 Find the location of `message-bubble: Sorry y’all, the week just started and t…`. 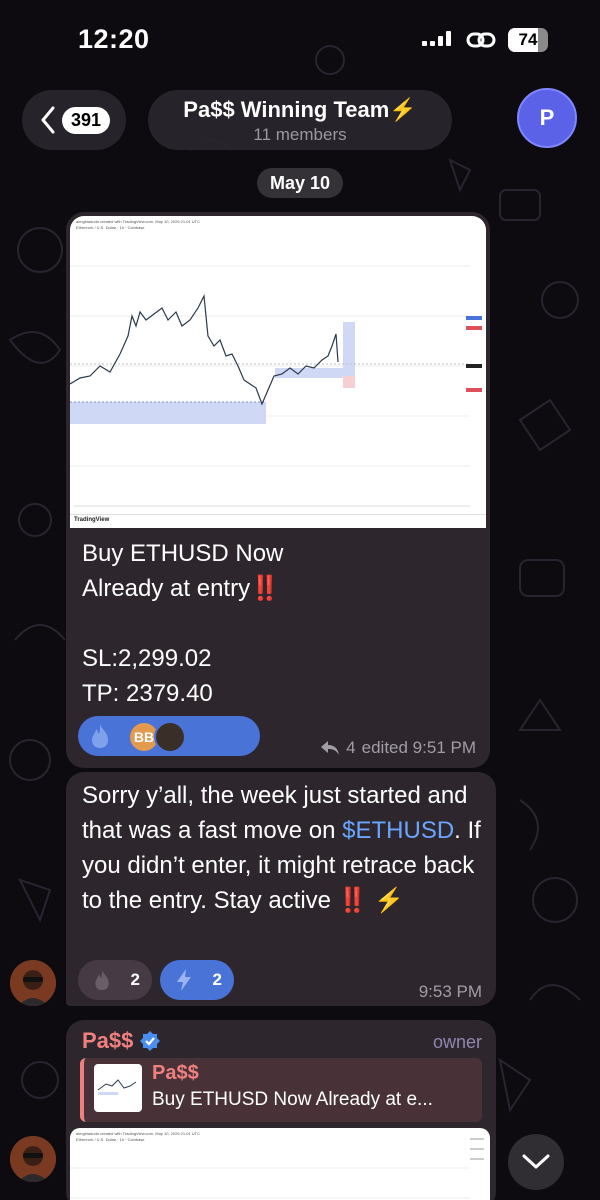

message-bubble: Sorry y’all, the week just started and t… is located at coordinates (281, 889).